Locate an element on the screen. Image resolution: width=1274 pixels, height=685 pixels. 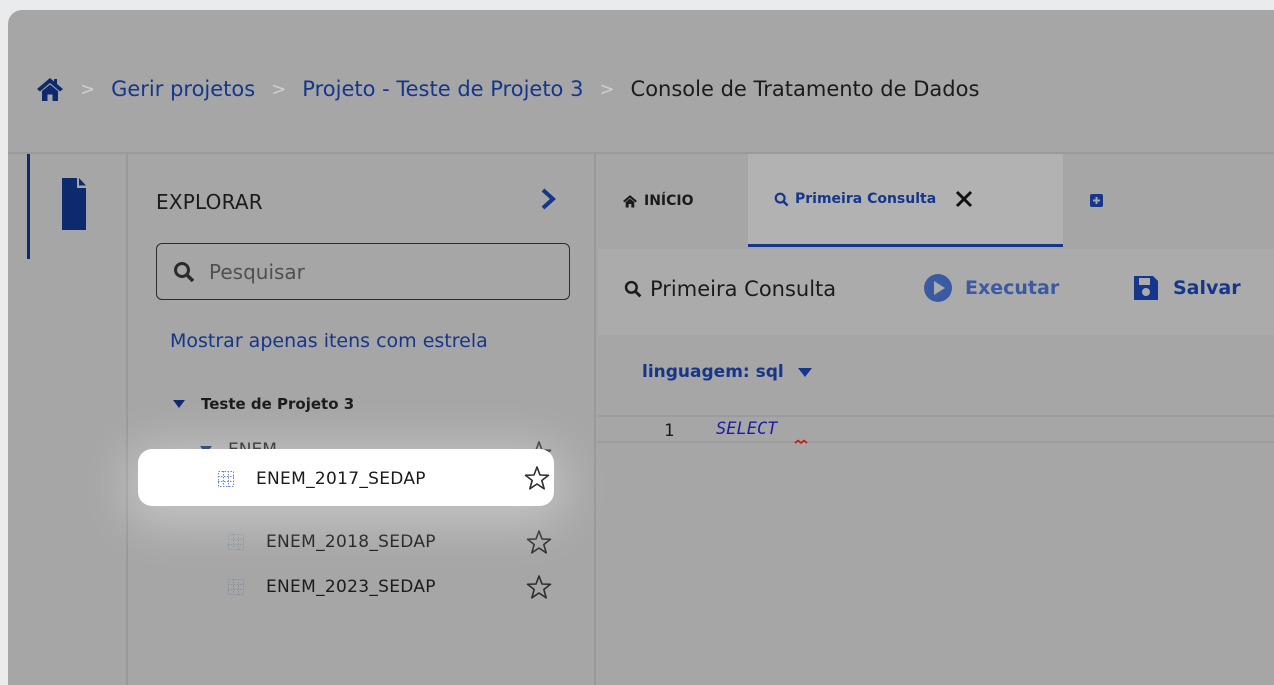
run-button-label: Executar is located at coordinates (1012, 288).